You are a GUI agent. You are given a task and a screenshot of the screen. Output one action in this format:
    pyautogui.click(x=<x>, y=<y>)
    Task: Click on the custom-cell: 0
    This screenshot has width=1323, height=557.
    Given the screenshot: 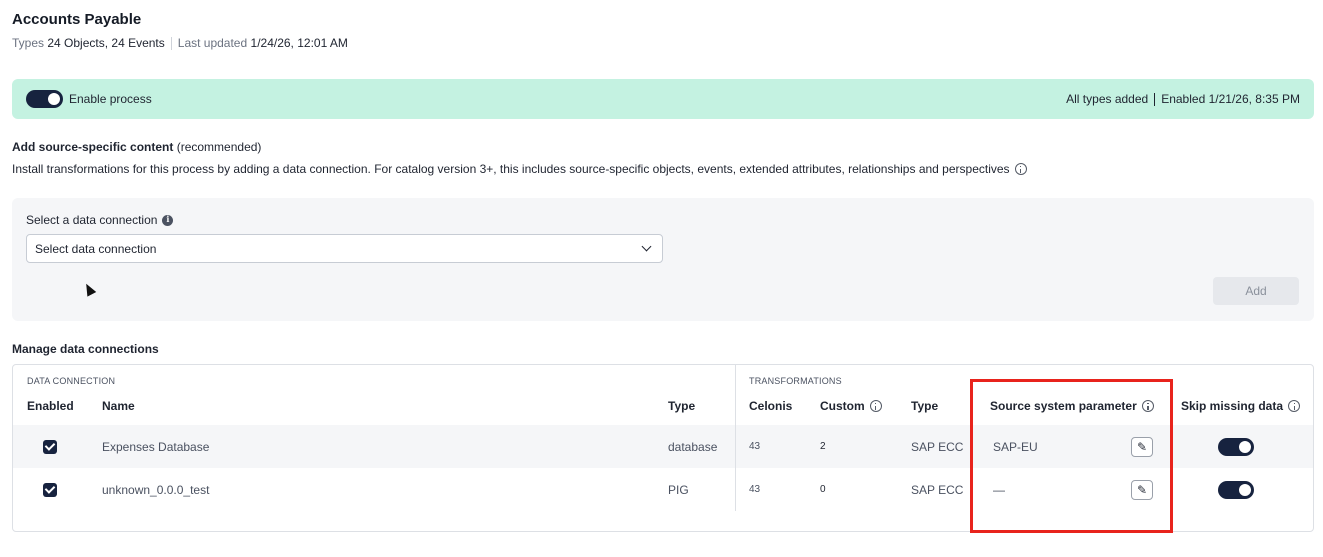 What is the action you would take?
    pyautogui.click(x=823, y=489)
    